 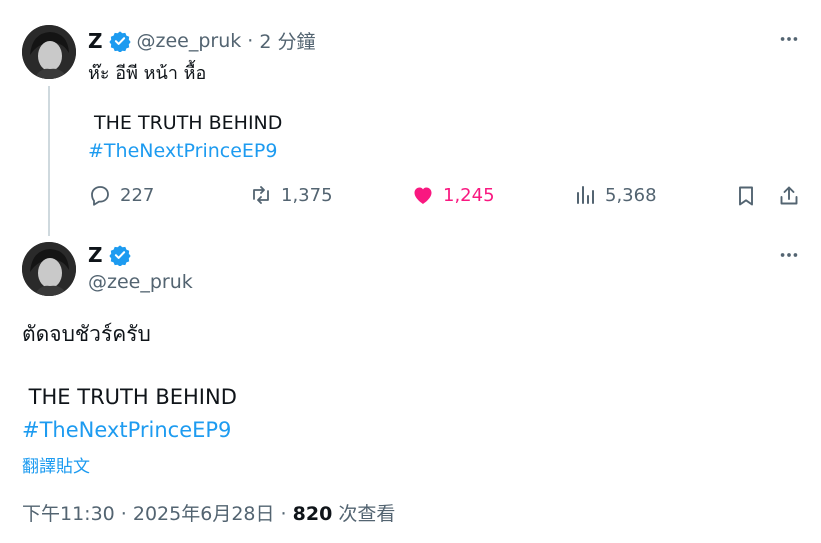 I want to click on views-button: 5,368, so click(x=615, y=195).